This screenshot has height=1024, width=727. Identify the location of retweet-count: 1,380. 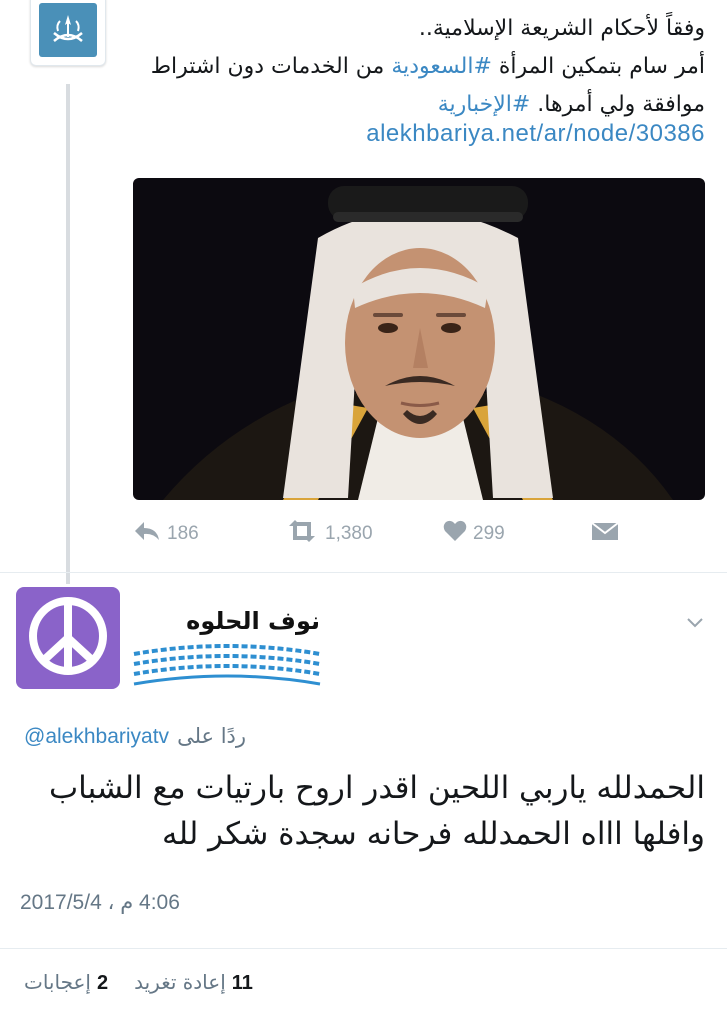
(349, 533).